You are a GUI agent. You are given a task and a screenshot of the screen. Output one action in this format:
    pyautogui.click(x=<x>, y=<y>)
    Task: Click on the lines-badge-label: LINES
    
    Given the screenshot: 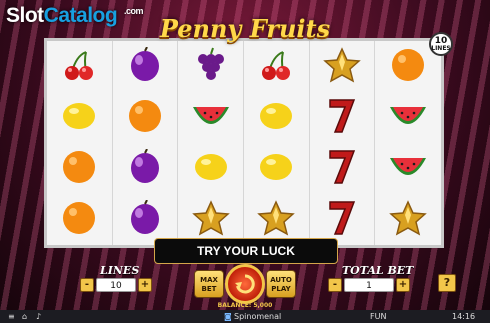 What is the action you would take?
    pyautogui.click(x=441, y=48)
    